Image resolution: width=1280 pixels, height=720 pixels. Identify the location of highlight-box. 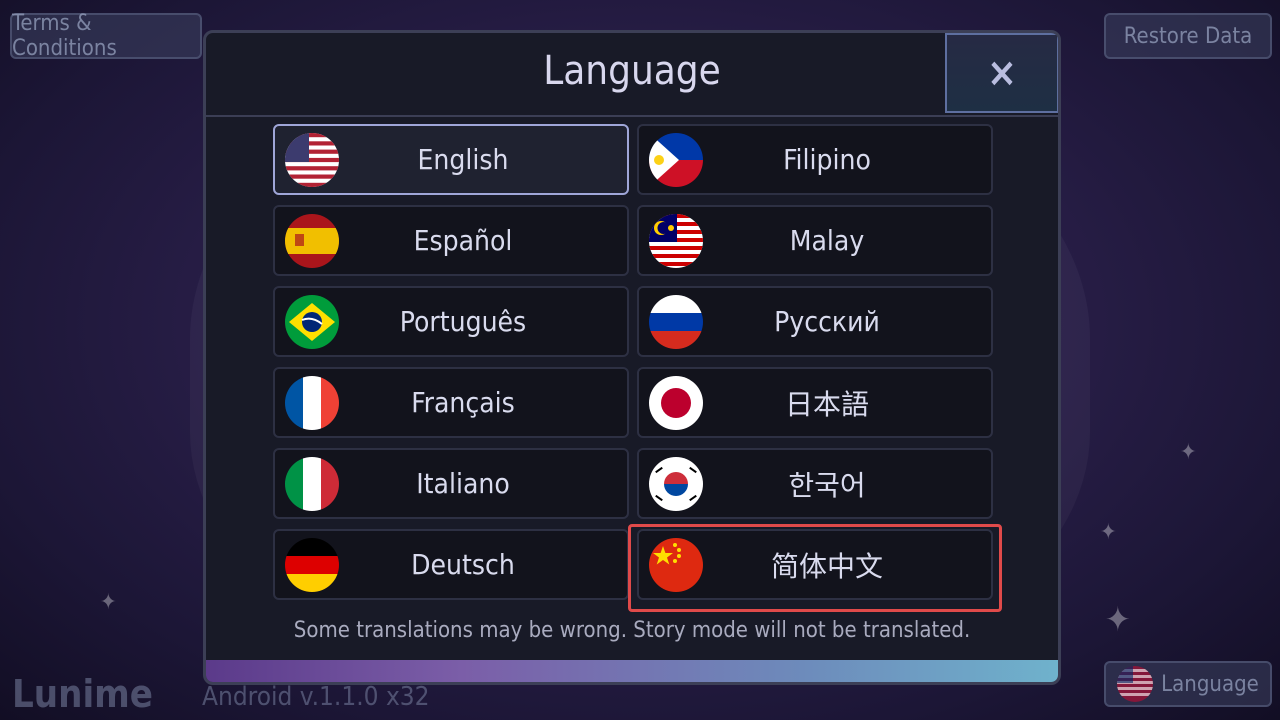
(815, 568).